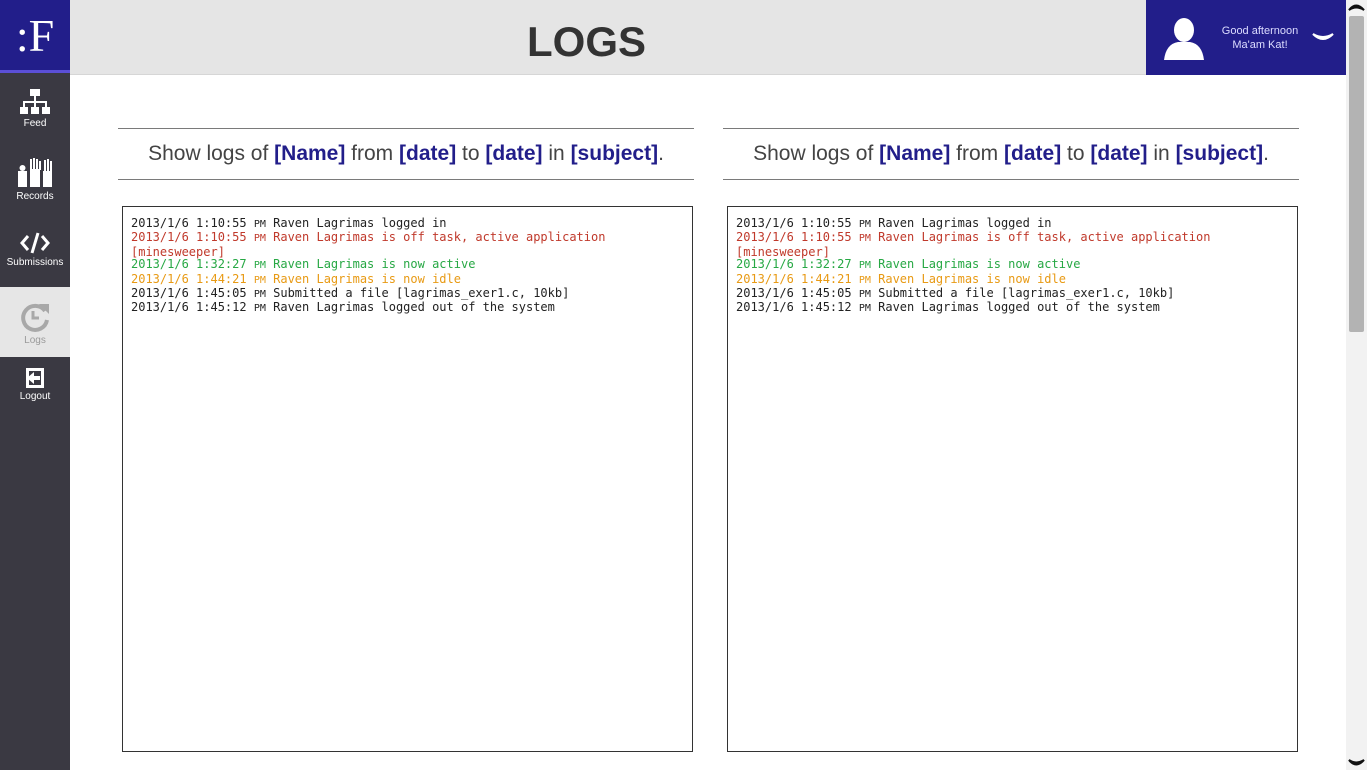 The image size is (1367, 770). What do you see at coordinates (35, 35) in the screenshot?
I see `app-logo: :F` at bounding box center [35, 35].